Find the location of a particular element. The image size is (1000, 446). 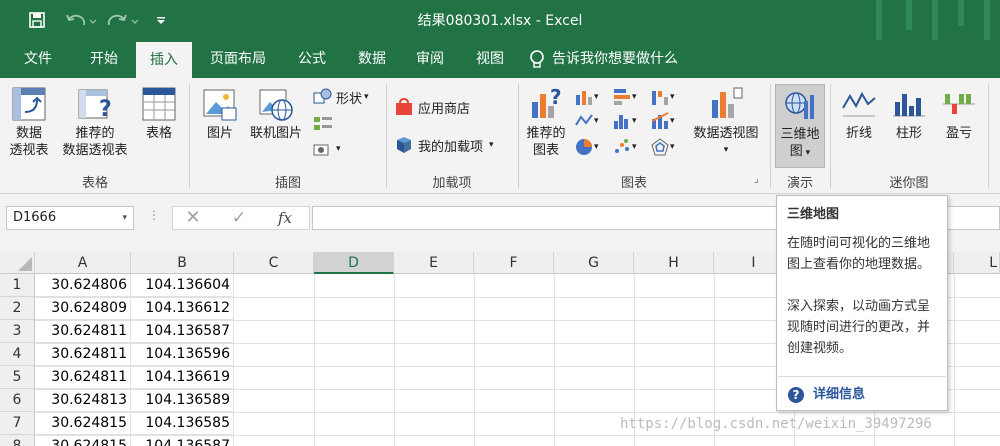

my-addins-button: 我的加载项 ▾ is located at coordinates (444, 145).